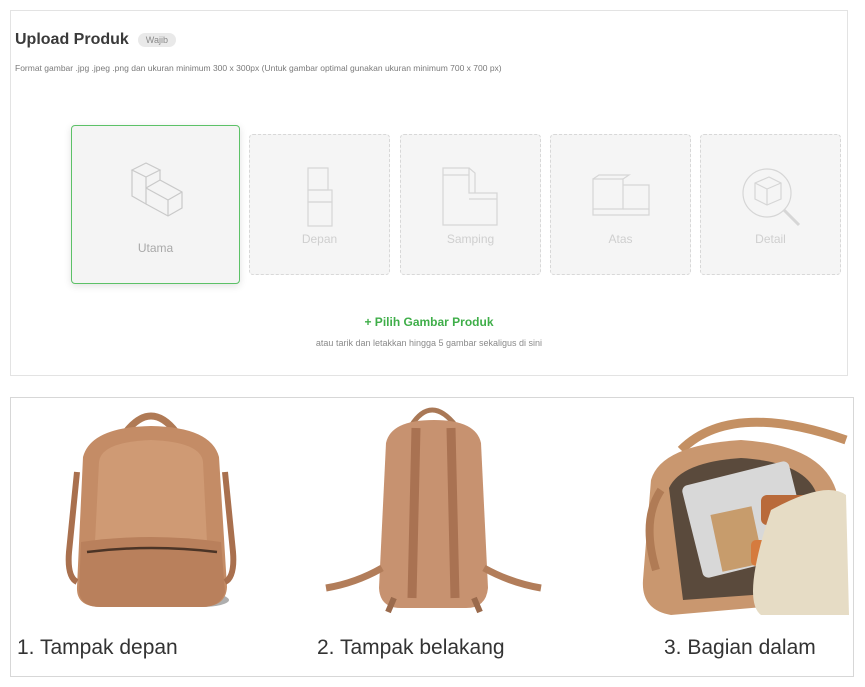 This screenshot has width=865, height=687. I want to click on backpack-front-photo, so click(151, 509).